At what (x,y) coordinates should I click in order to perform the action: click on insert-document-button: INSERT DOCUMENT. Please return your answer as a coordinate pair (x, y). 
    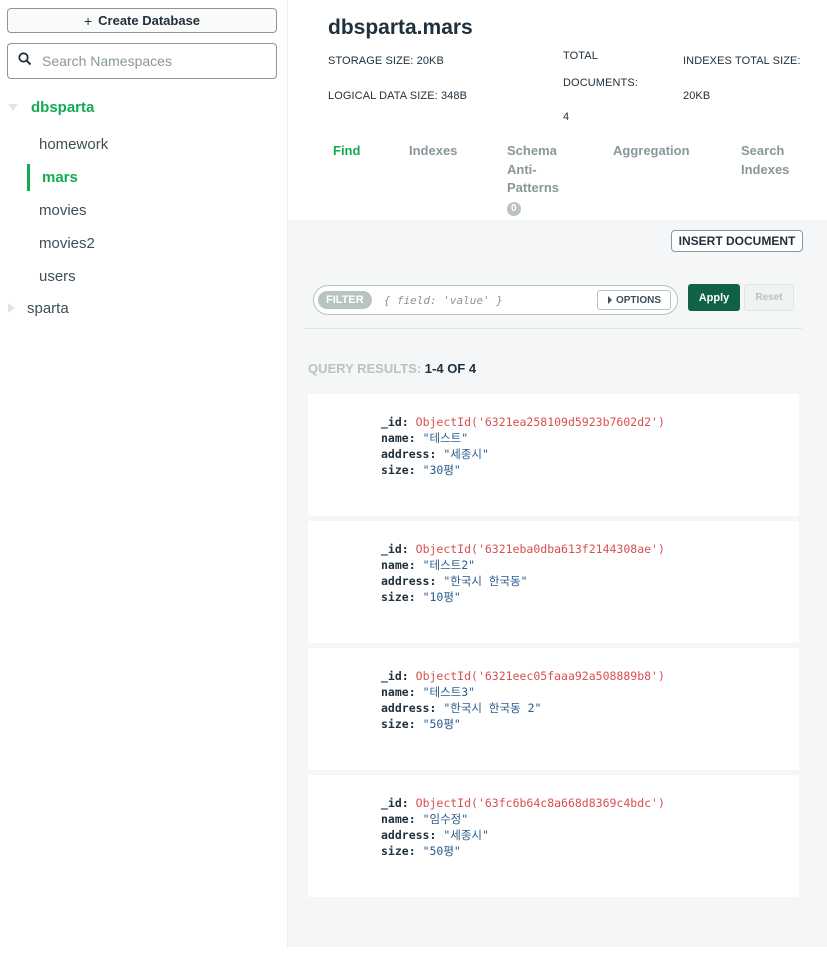
    Looking at the image, I should click on (737, 241).